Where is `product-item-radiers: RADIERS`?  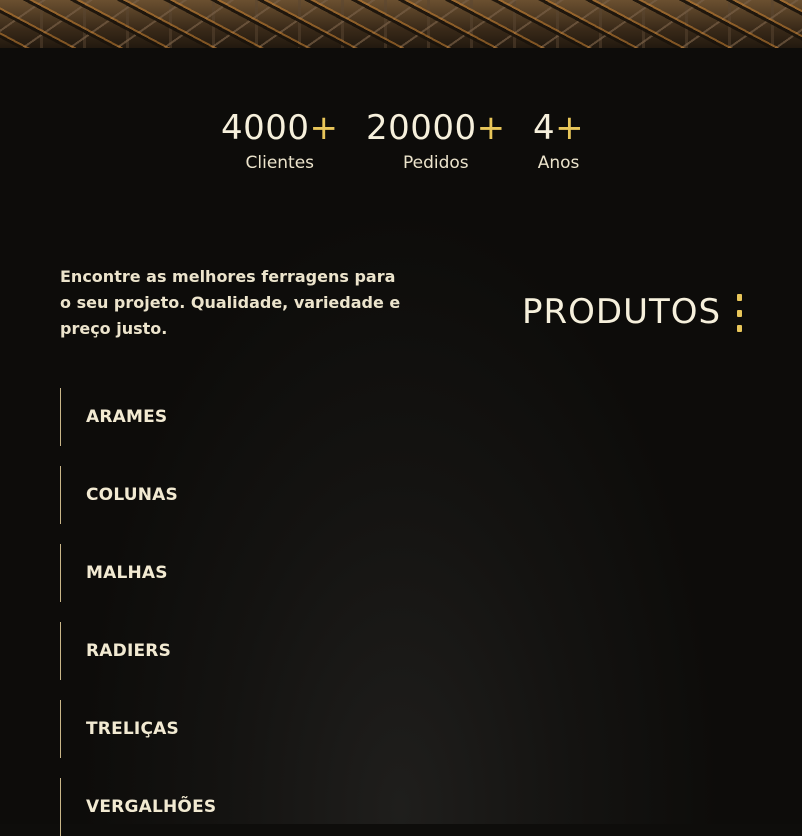
product-item-radiers: RADIERS is located at coordinates (210, 651).